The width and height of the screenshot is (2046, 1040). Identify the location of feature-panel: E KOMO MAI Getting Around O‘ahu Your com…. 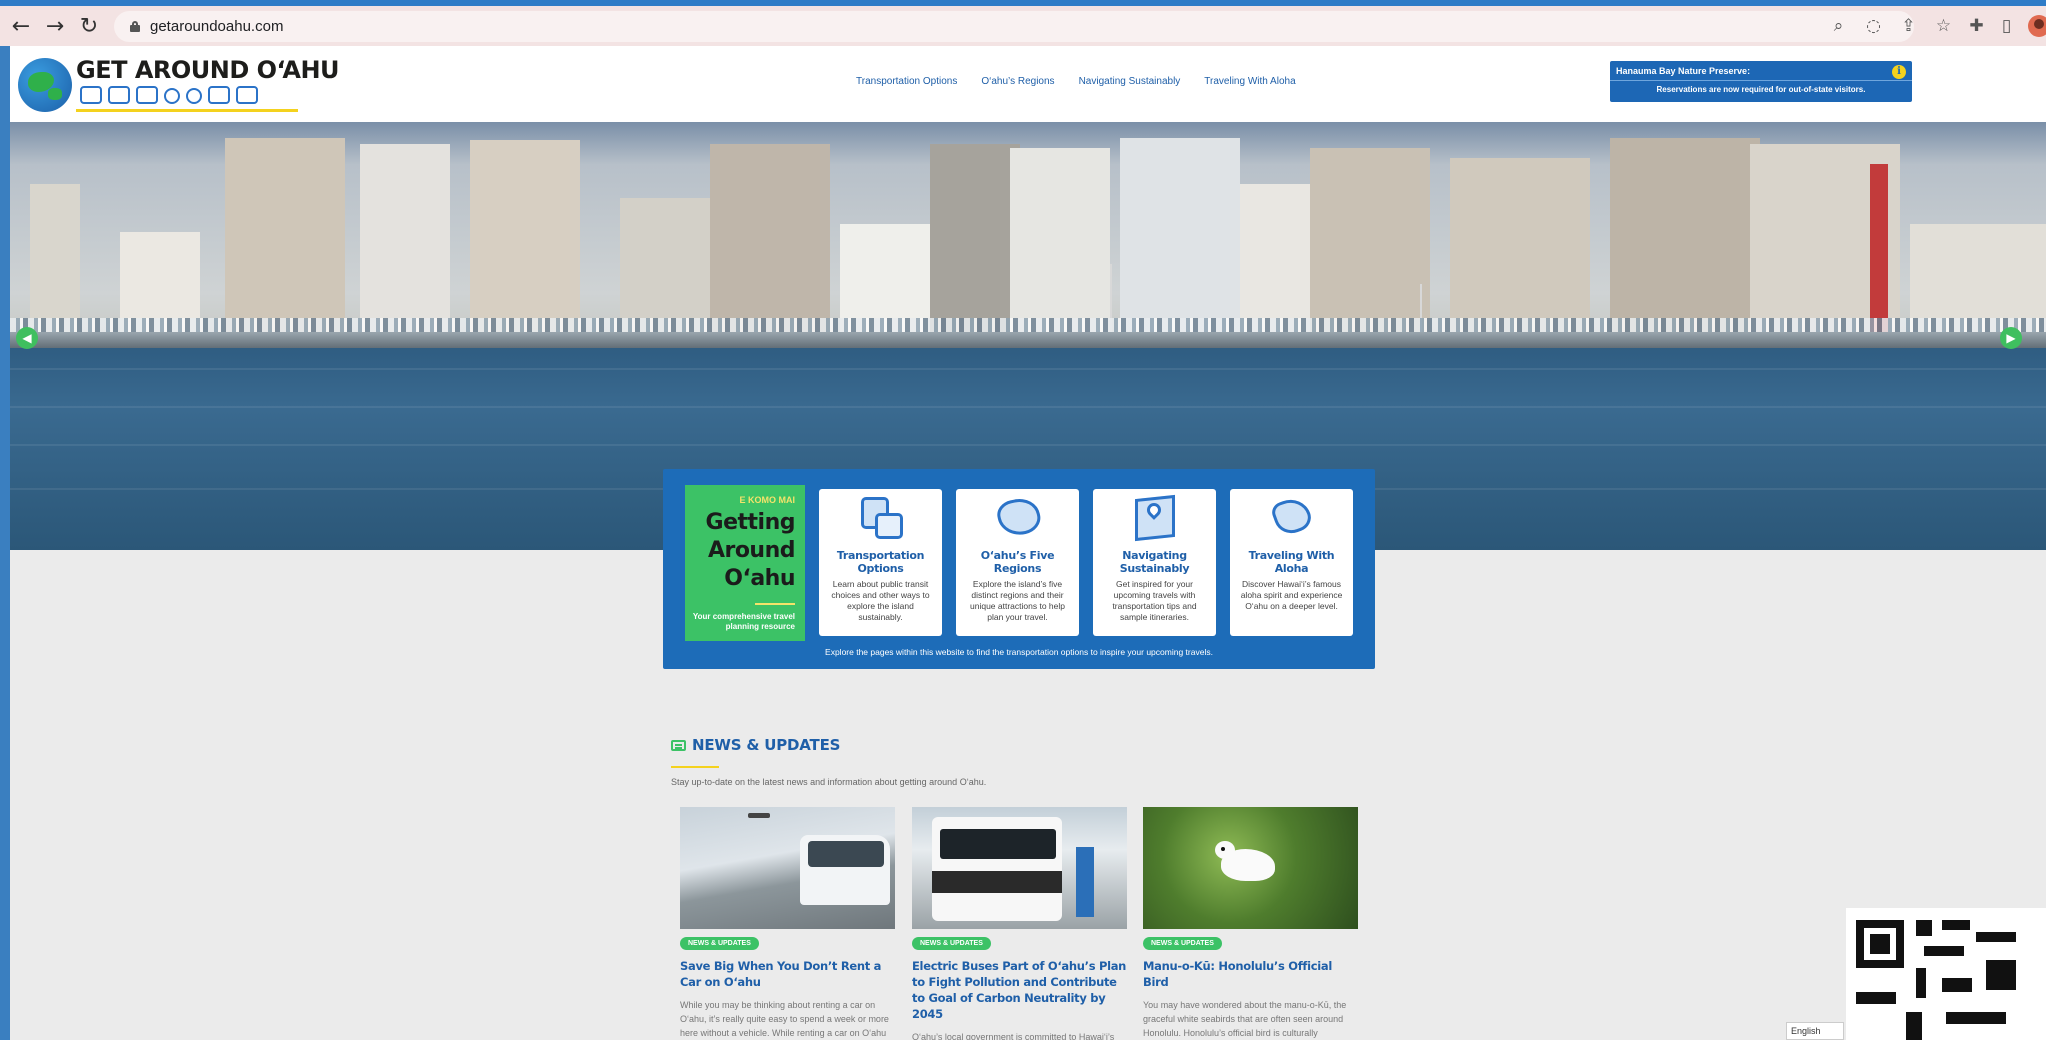
(1019, 569).